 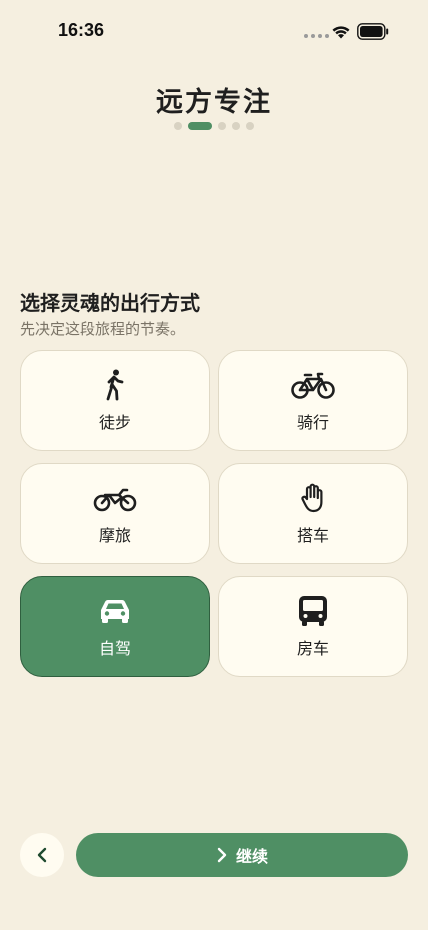 I want to click on section-subtitle: 先决定这段旅程的节奏。, so click(x=103, y=329).